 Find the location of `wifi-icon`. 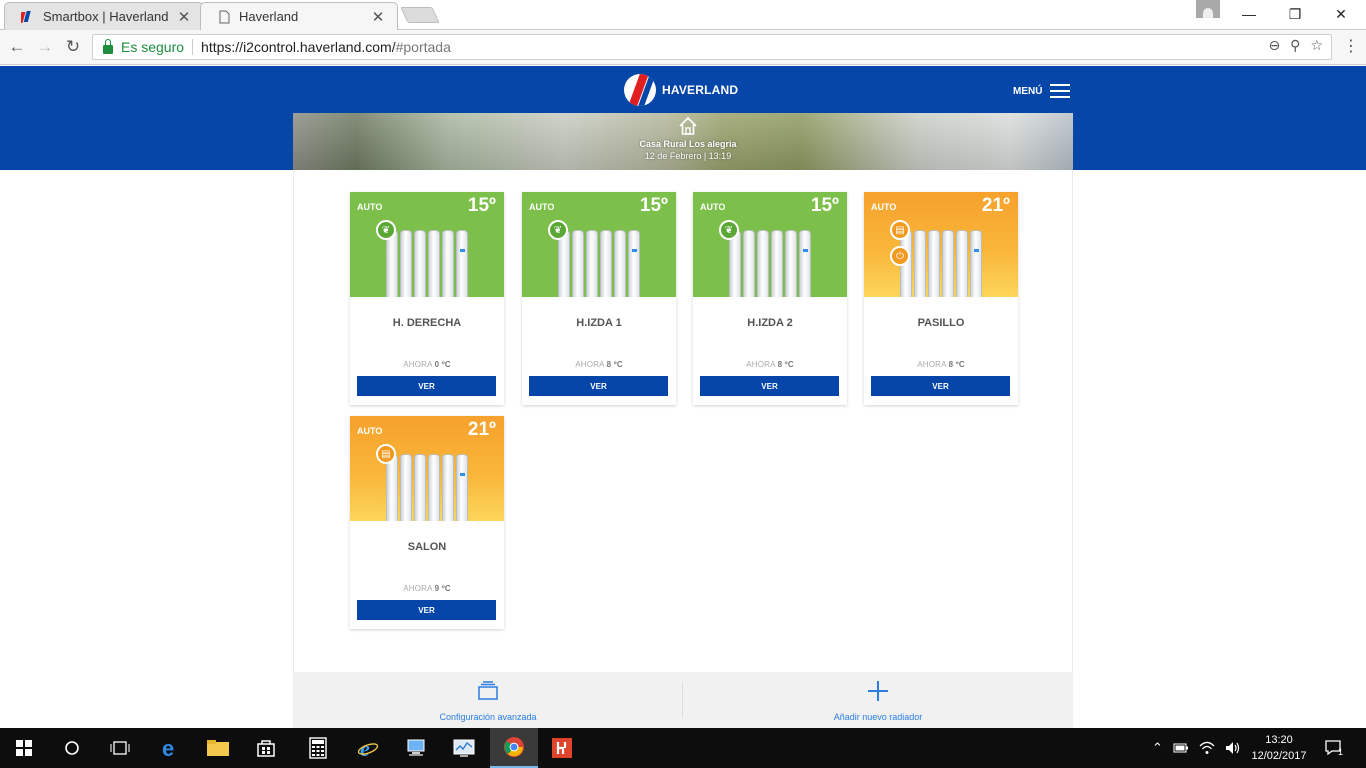

wifi-icon is located at coordinates (1207, 748).